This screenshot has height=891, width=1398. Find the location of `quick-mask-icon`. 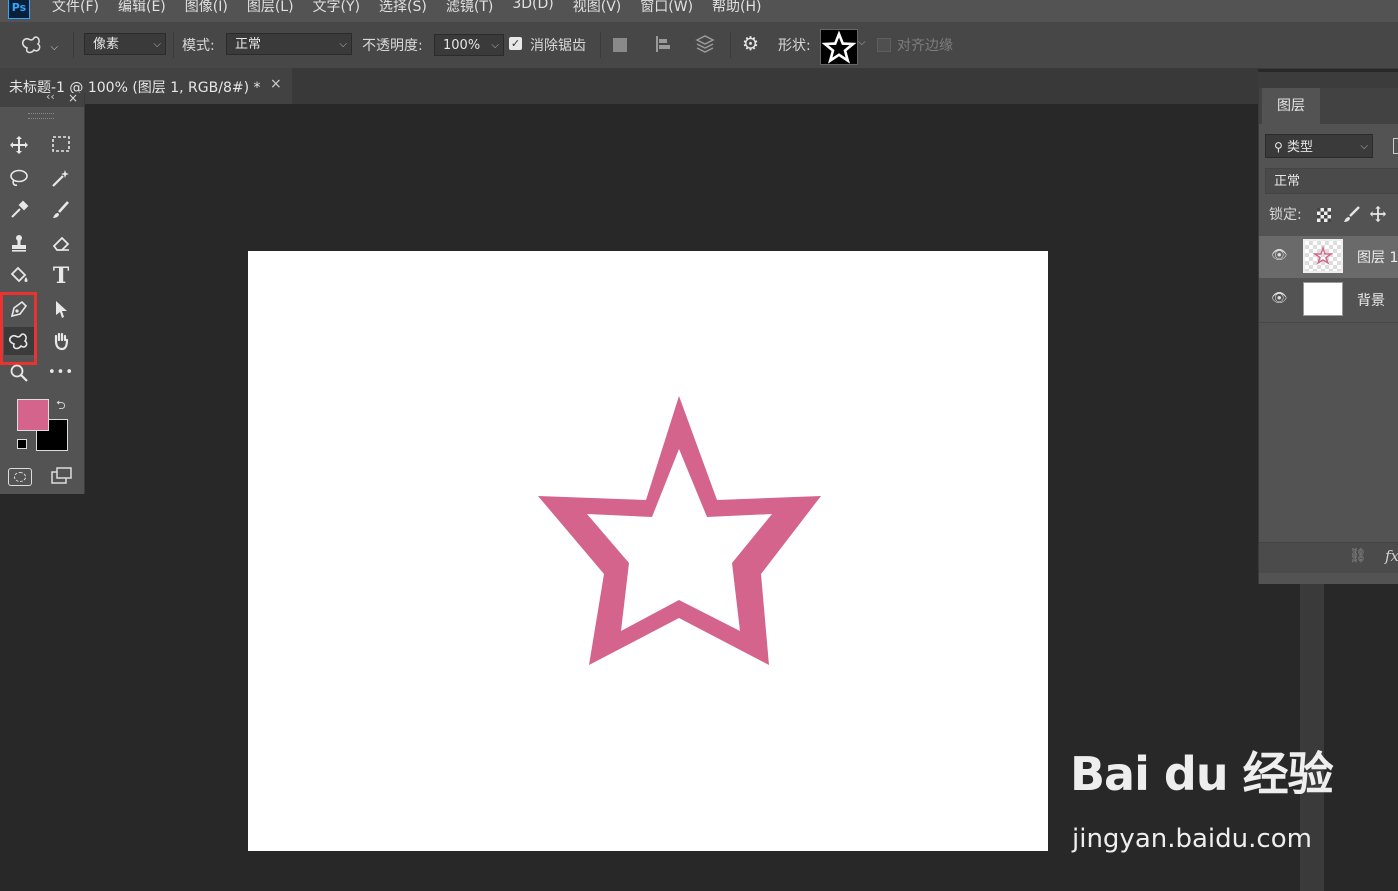

quick-mask-icon is located at coordinates (20, 477).